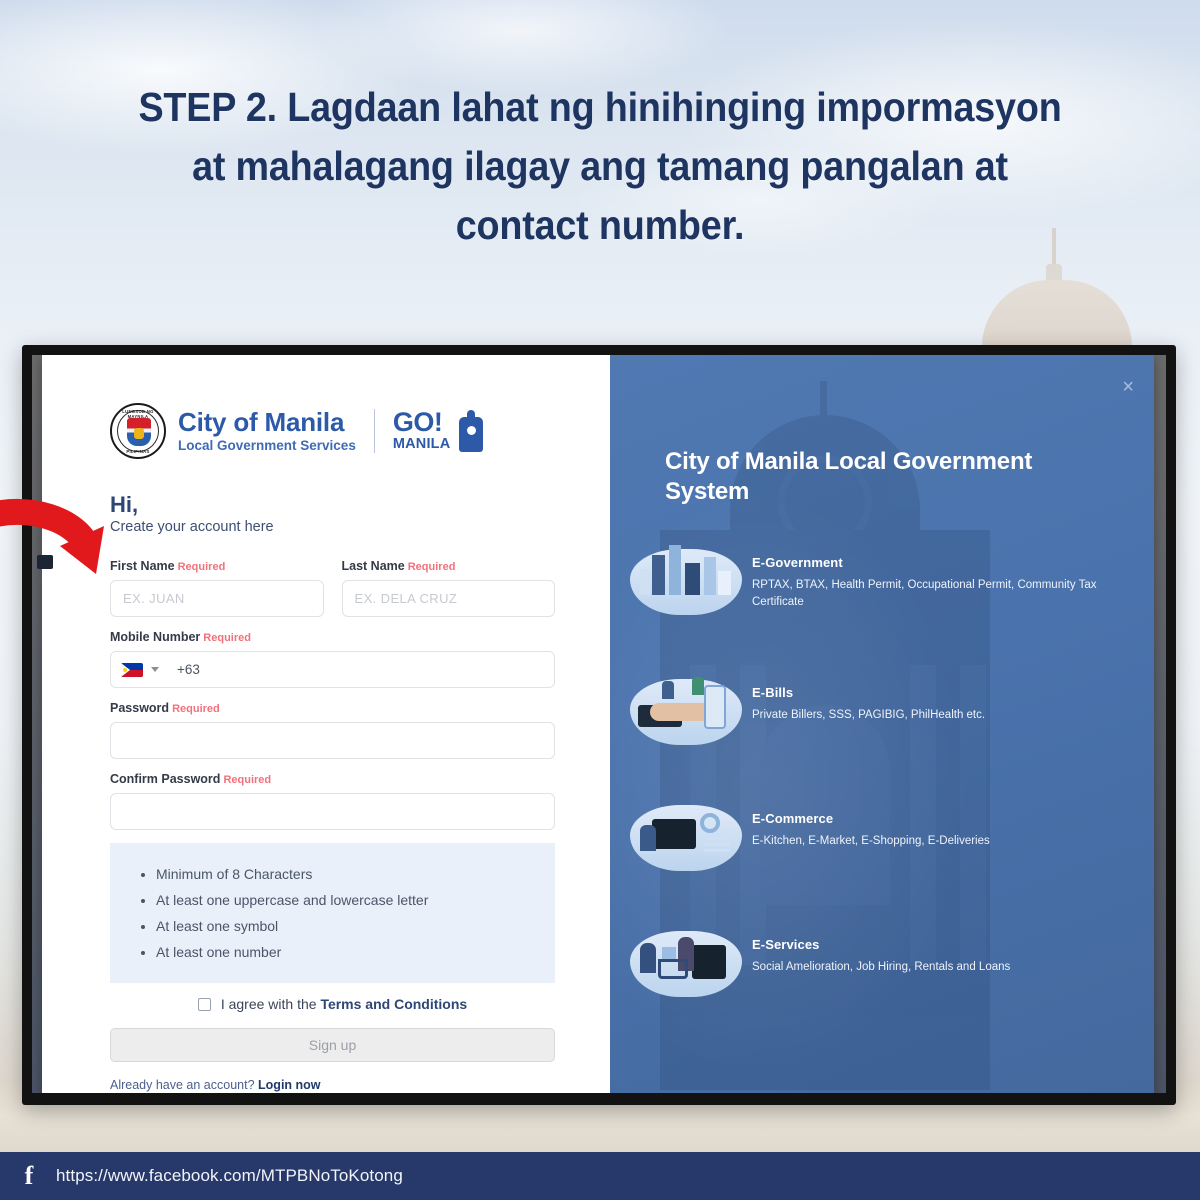 This screenshot has width=1200, height=1200. What do you see at coordinates (138, 451) in the screenshot?
I see `seal-bottom-text: PILIPINAS` at bounding box center [138, 451].